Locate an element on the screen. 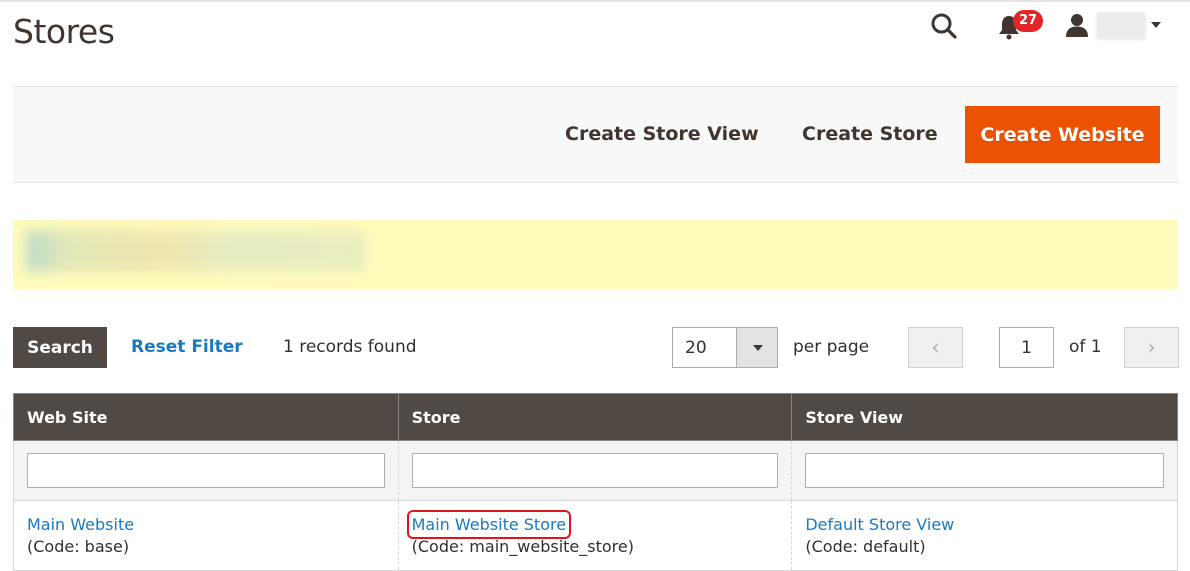 The height and width of the screenshot is (571, 1190). grid-header-row: Web Site Store Store View is located at coordinates (595, 417).